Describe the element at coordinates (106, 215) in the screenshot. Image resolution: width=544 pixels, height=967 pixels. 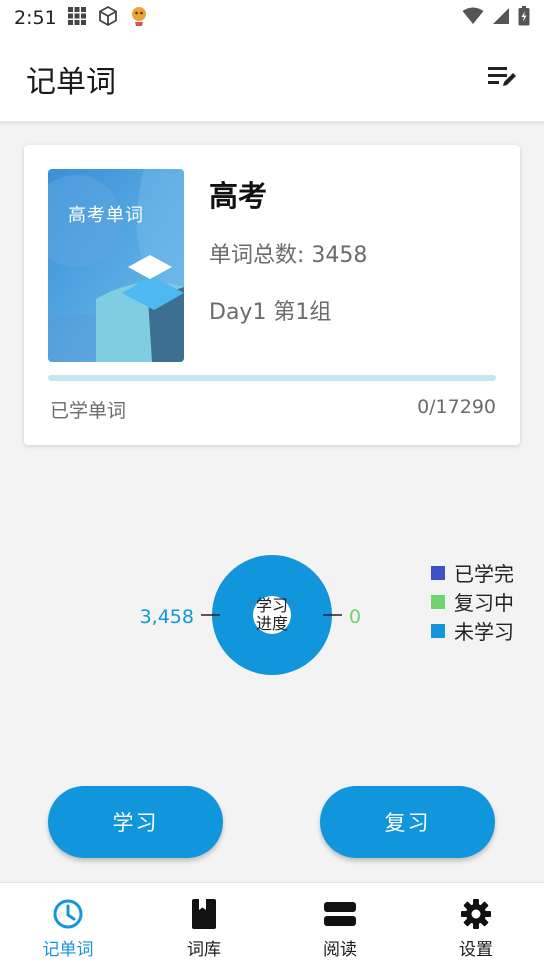
I see `cover-title: 高考单词` at that location.